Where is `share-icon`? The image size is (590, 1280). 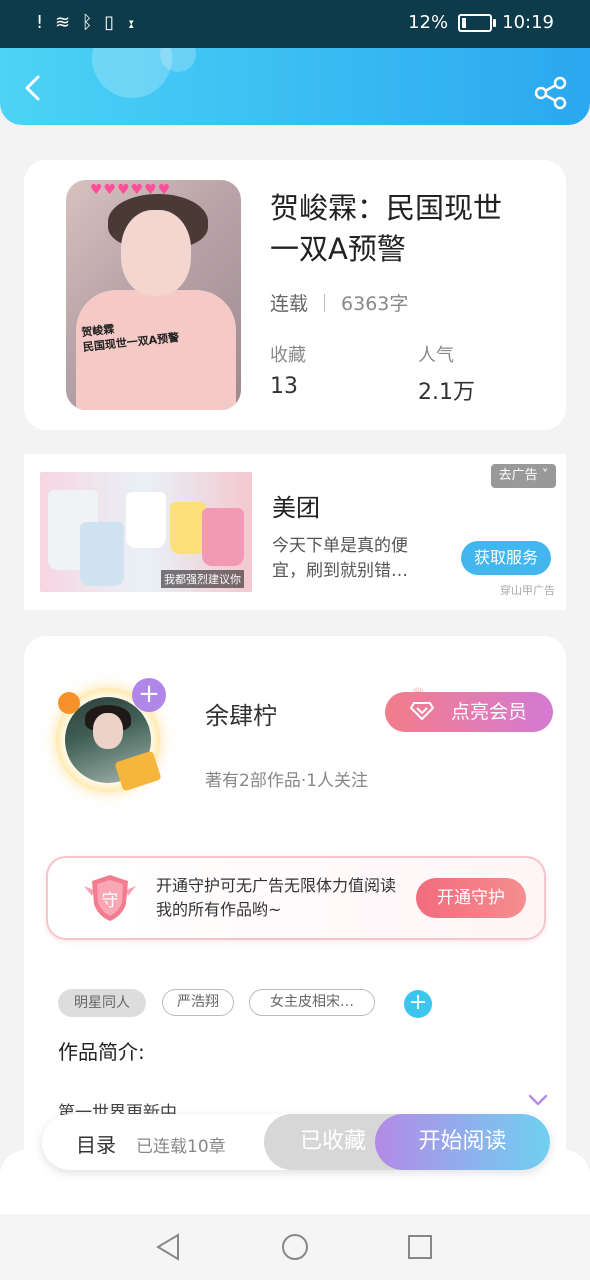 share-icon is located at coordinates (551, 93).